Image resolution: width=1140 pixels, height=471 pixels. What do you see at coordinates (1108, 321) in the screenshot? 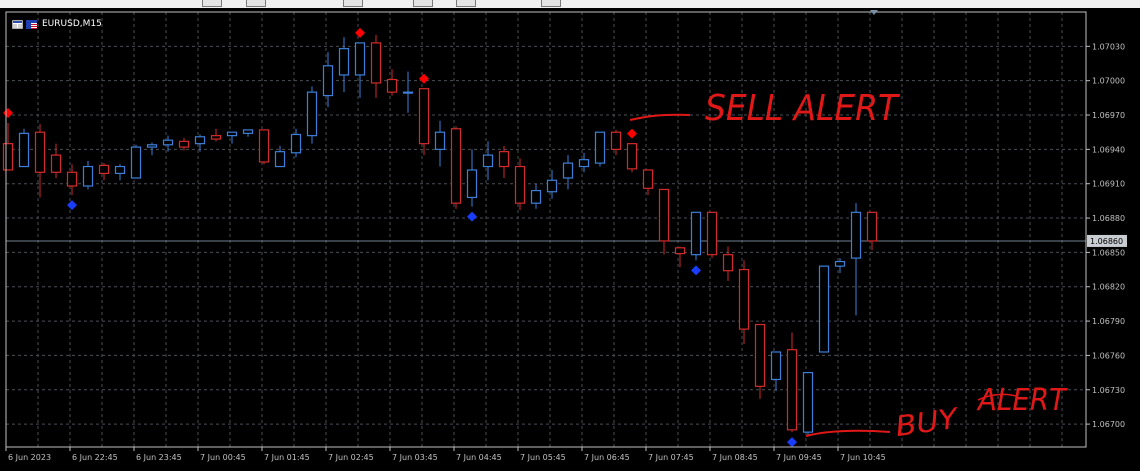
I see `y-tick-label: 1.06790` at bounding box center [1108, 321].